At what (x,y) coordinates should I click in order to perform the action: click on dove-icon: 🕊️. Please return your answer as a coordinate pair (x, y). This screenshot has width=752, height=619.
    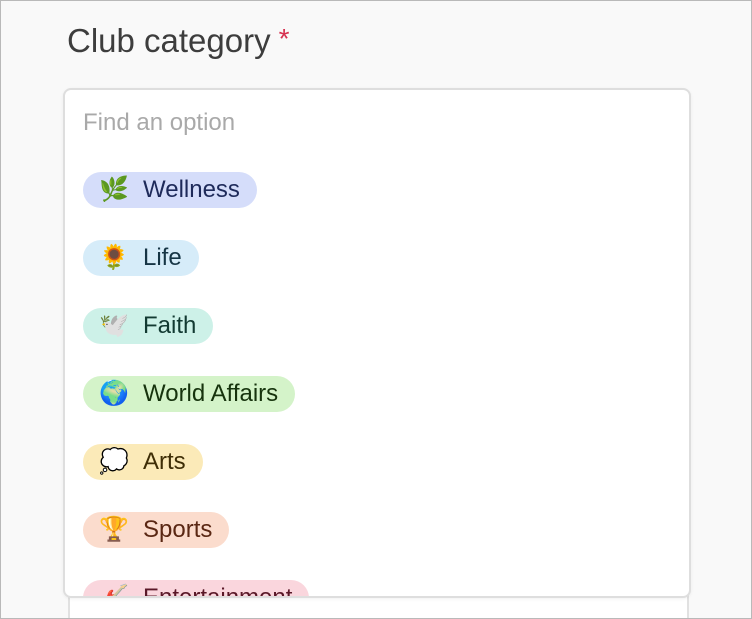
    Looking at the image, I should click on (114, 325).